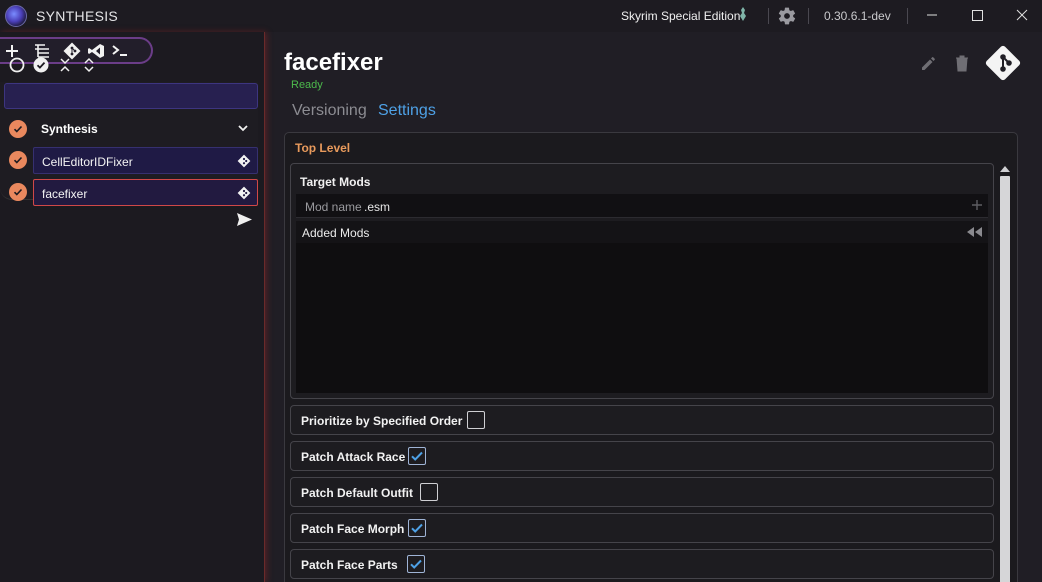 The image size is (1042, 582). Describe the element at coordinates (787, 16) in the screenshot. I see `gear-icon` at that location.